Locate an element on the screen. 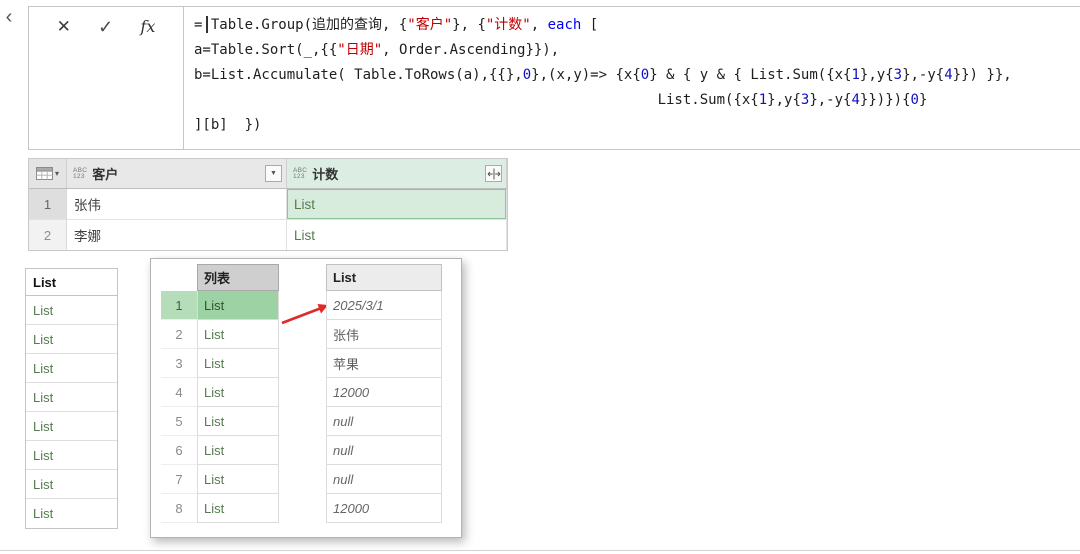  window-bottom-border is located at coordinates (540, 550).